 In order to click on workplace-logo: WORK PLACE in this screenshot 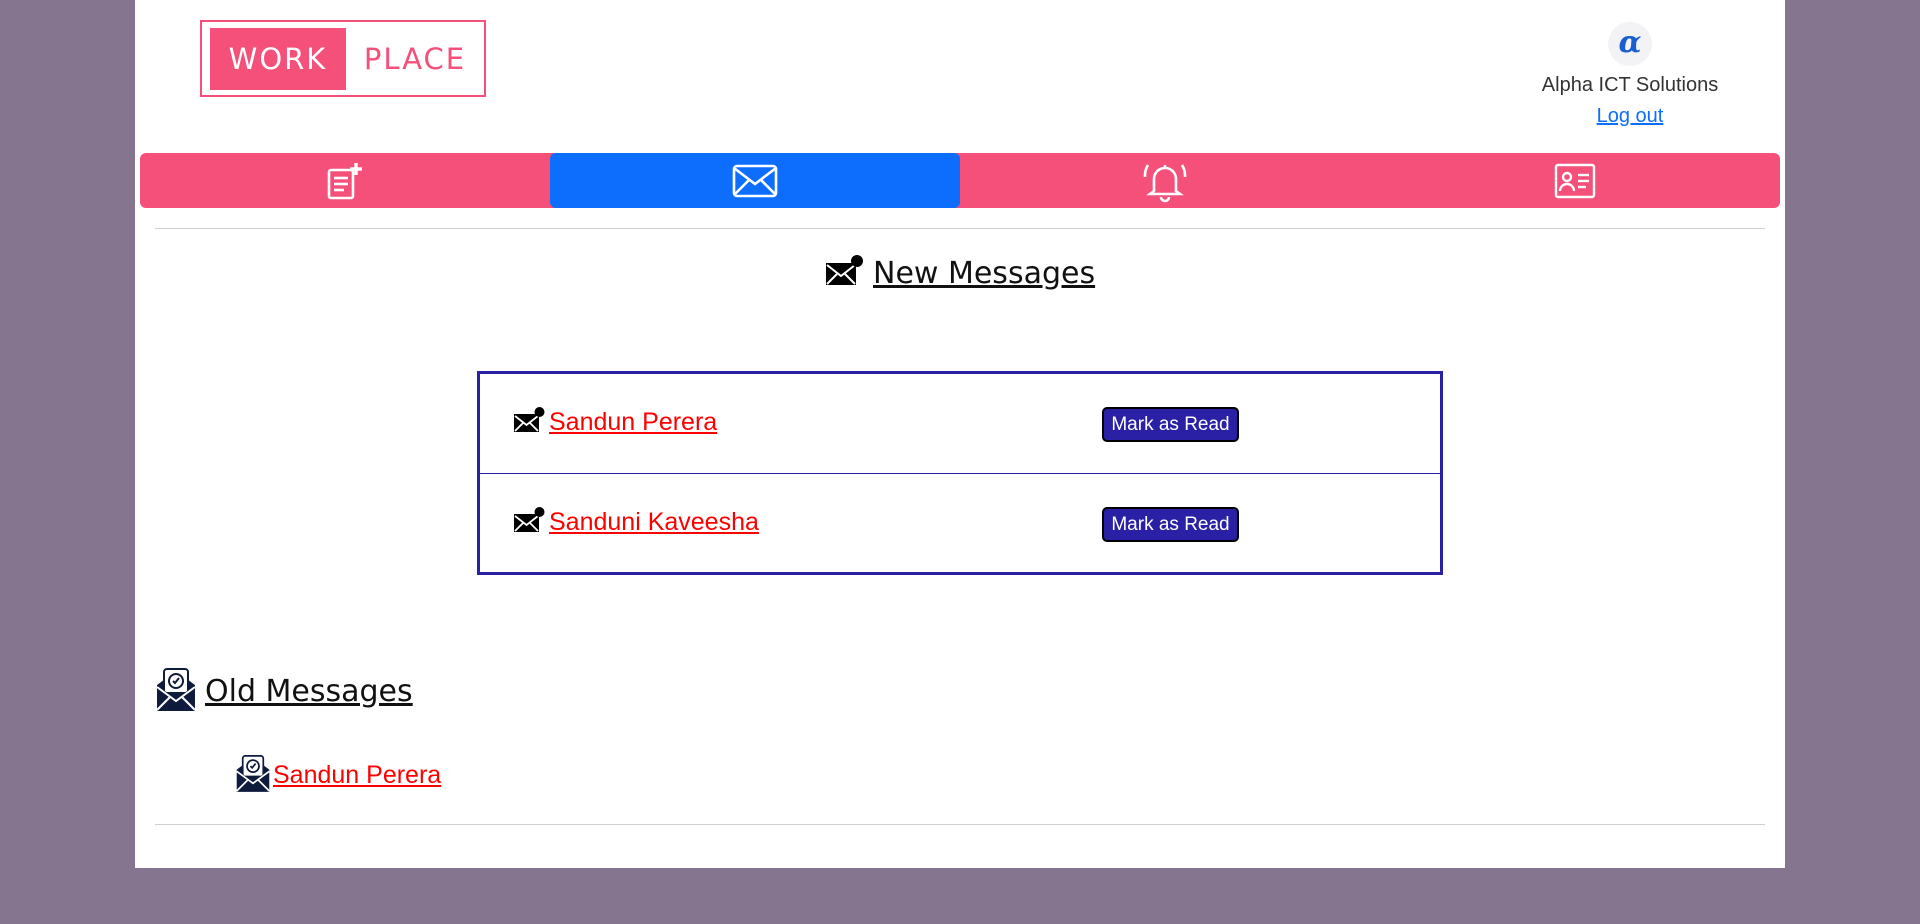, I will do `click(343, 58)`.